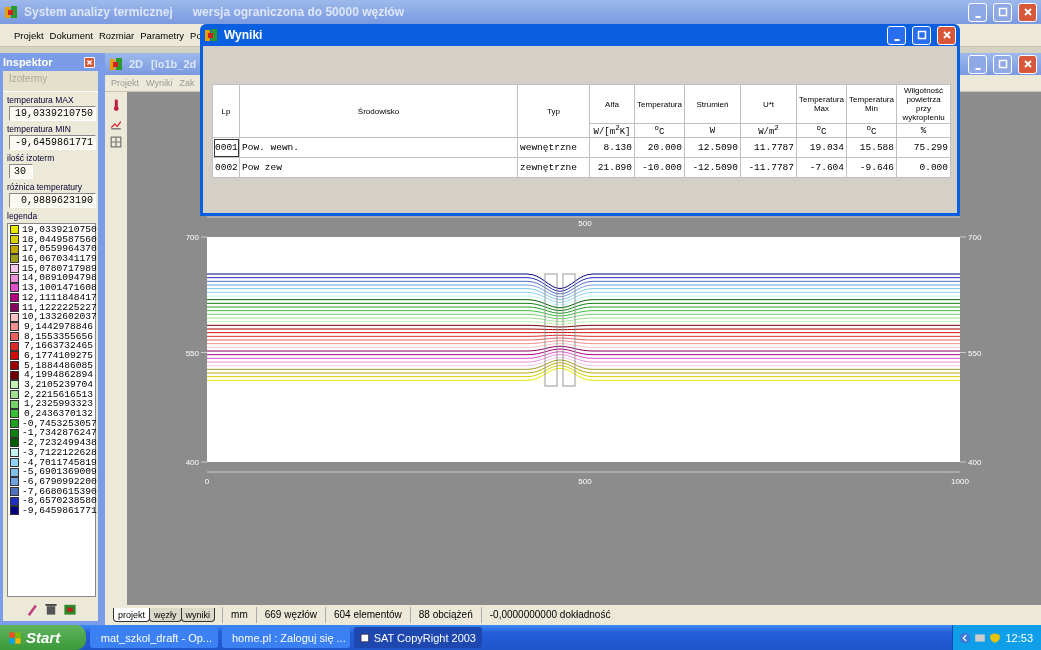 The image size is (1041, 650). Describe the element at coordinates (40, 100) in the screenshot. I see `field-label: temperatura MAX` at that location.